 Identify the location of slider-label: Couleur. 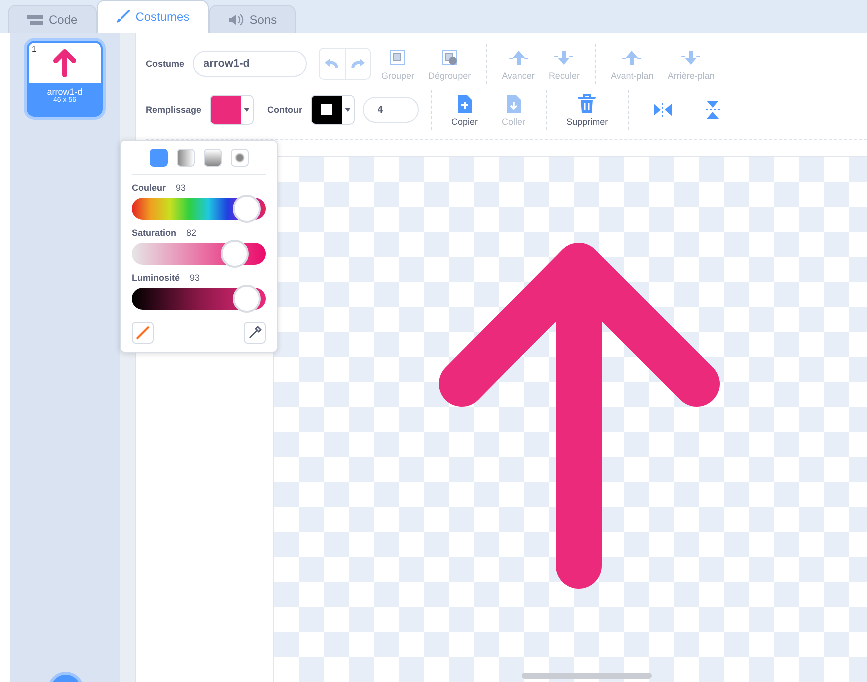
(149, 188).